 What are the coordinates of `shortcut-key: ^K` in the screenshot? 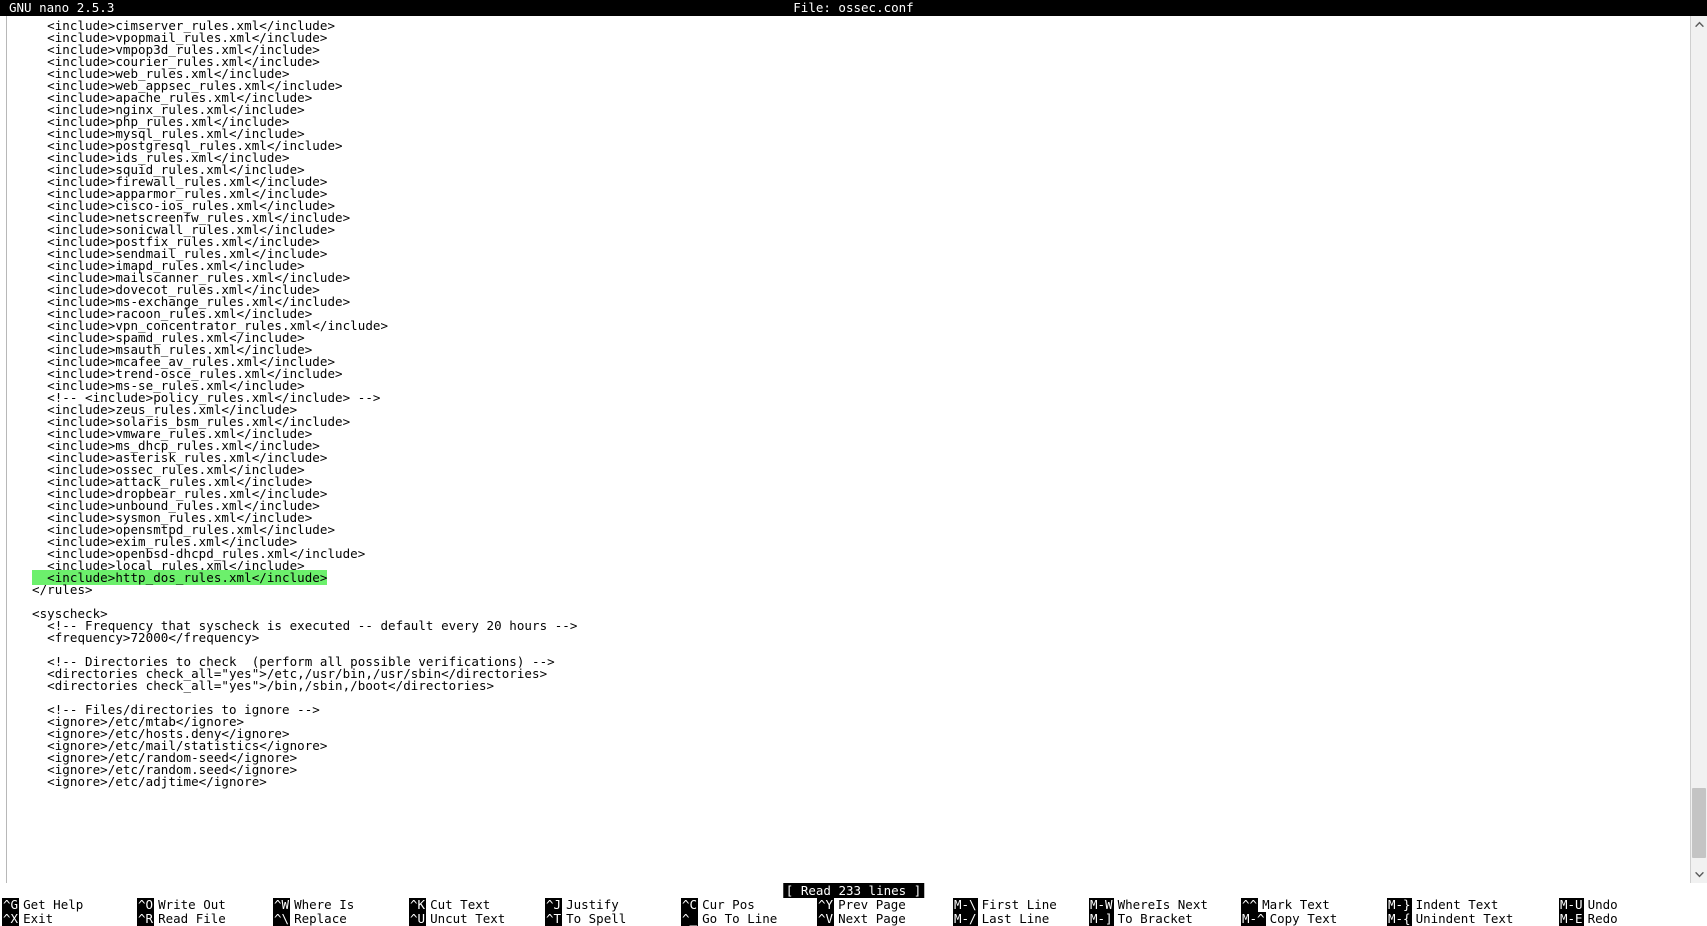 It's located at (418, 905).